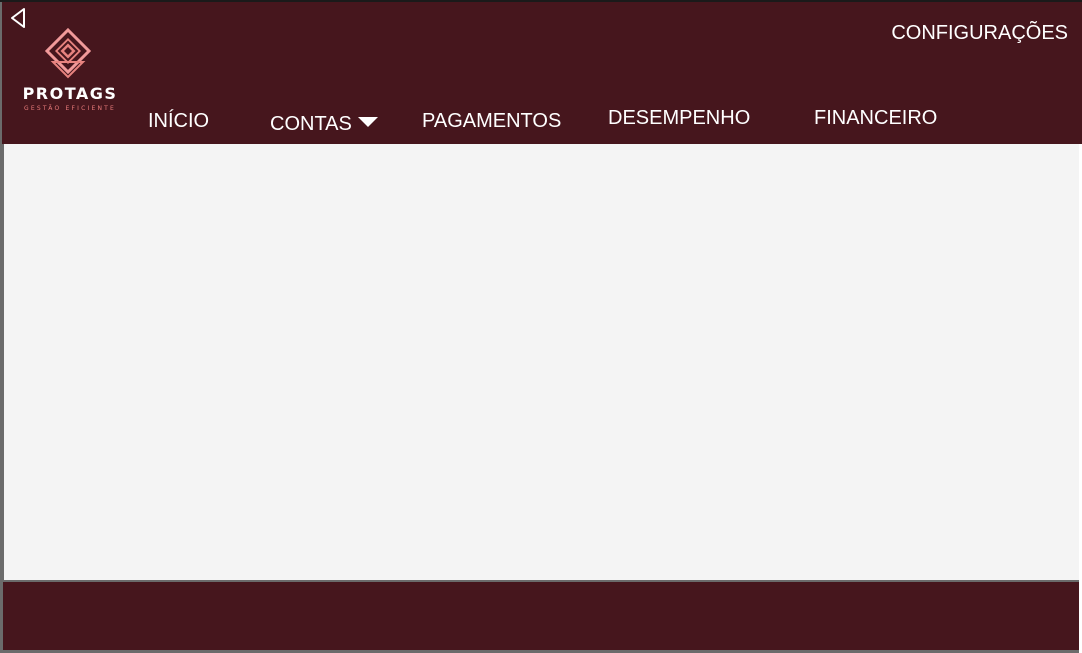  I want to click on nav-desempenho: DESEMPENHO, so click(679, 118).